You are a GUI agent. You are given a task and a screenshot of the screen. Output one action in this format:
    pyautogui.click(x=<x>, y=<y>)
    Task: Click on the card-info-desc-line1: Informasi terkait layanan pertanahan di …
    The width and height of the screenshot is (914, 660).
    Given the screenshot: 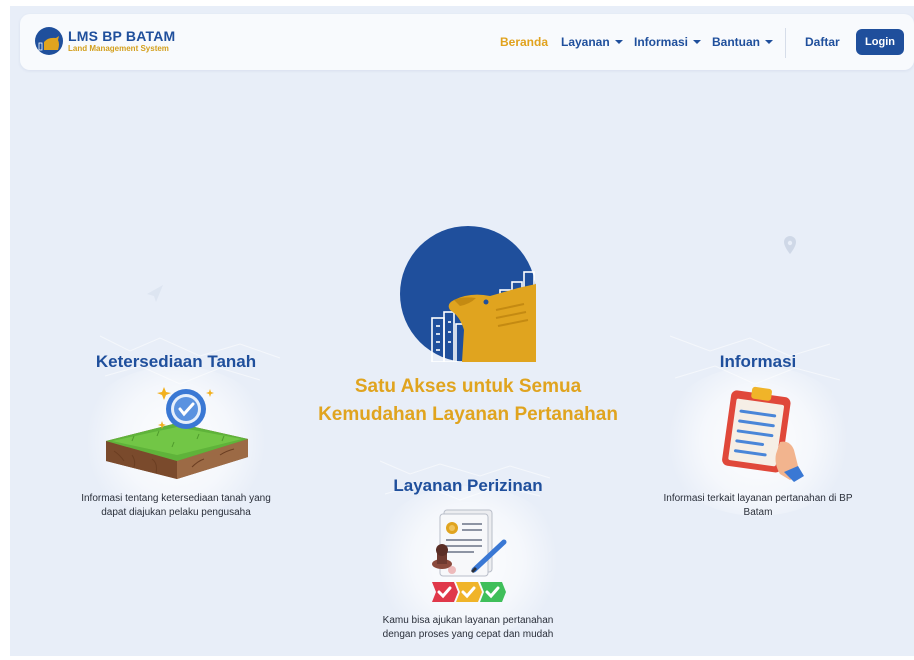 What is the action you would take?
    pyautogui.click(x=758, y=498)
    